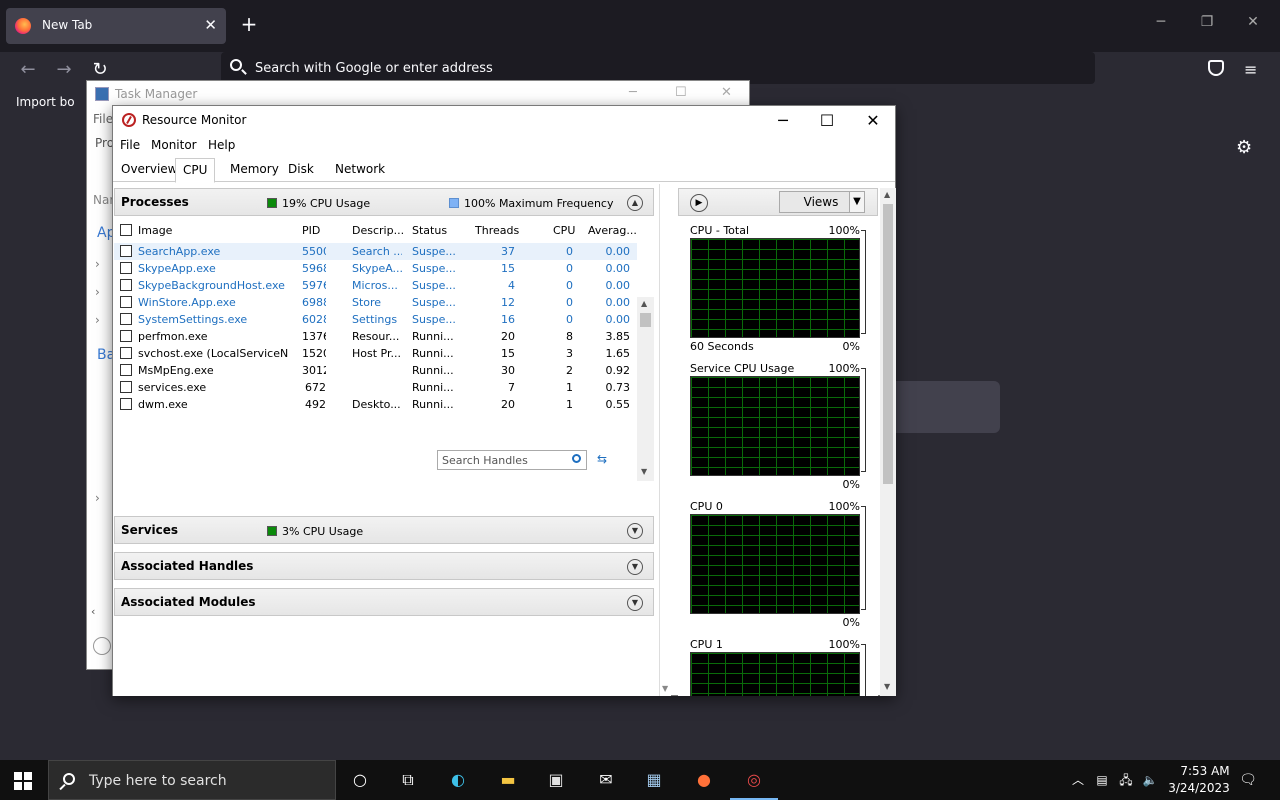 The image size is (1280, 800). I want to click on new-tab-button: +, so click(249, 24).